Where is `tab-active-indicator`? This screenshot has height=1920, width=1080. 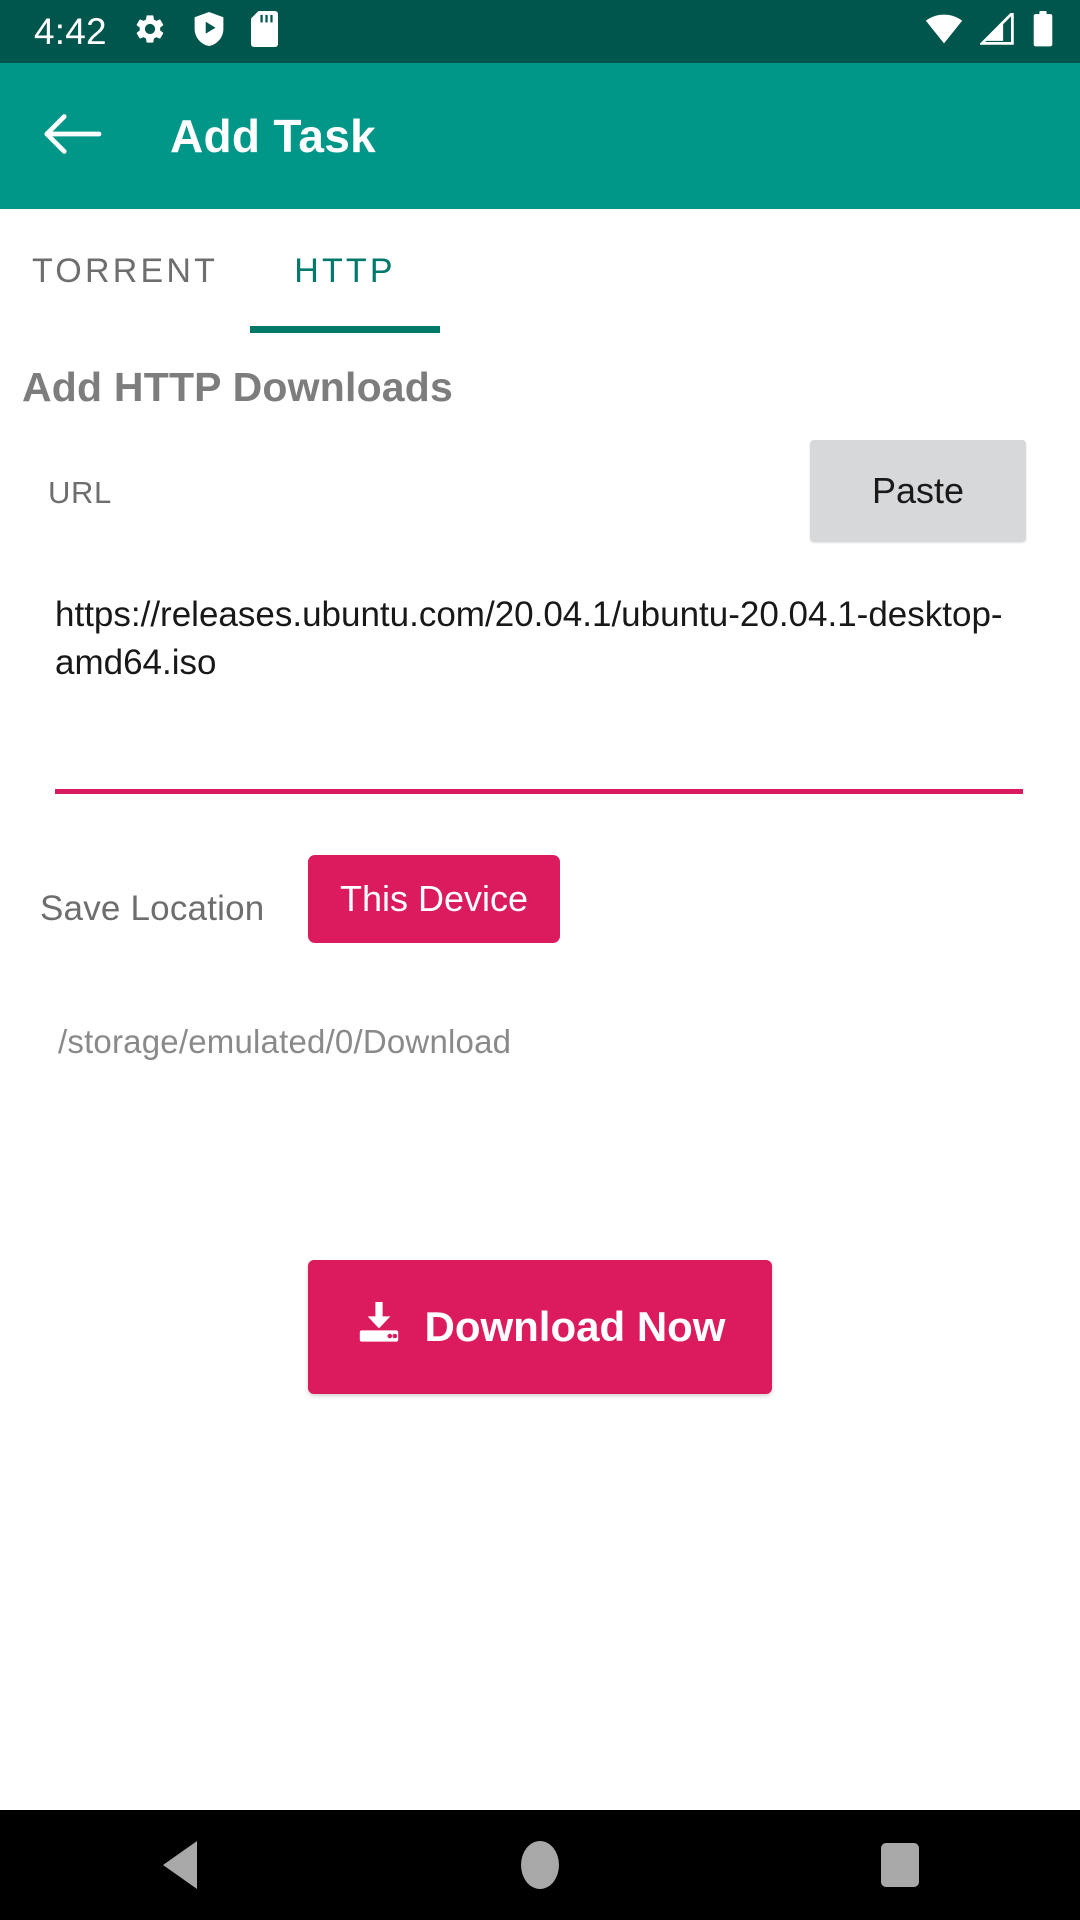 tab-active-indicator is located at coordinates (345, 329).